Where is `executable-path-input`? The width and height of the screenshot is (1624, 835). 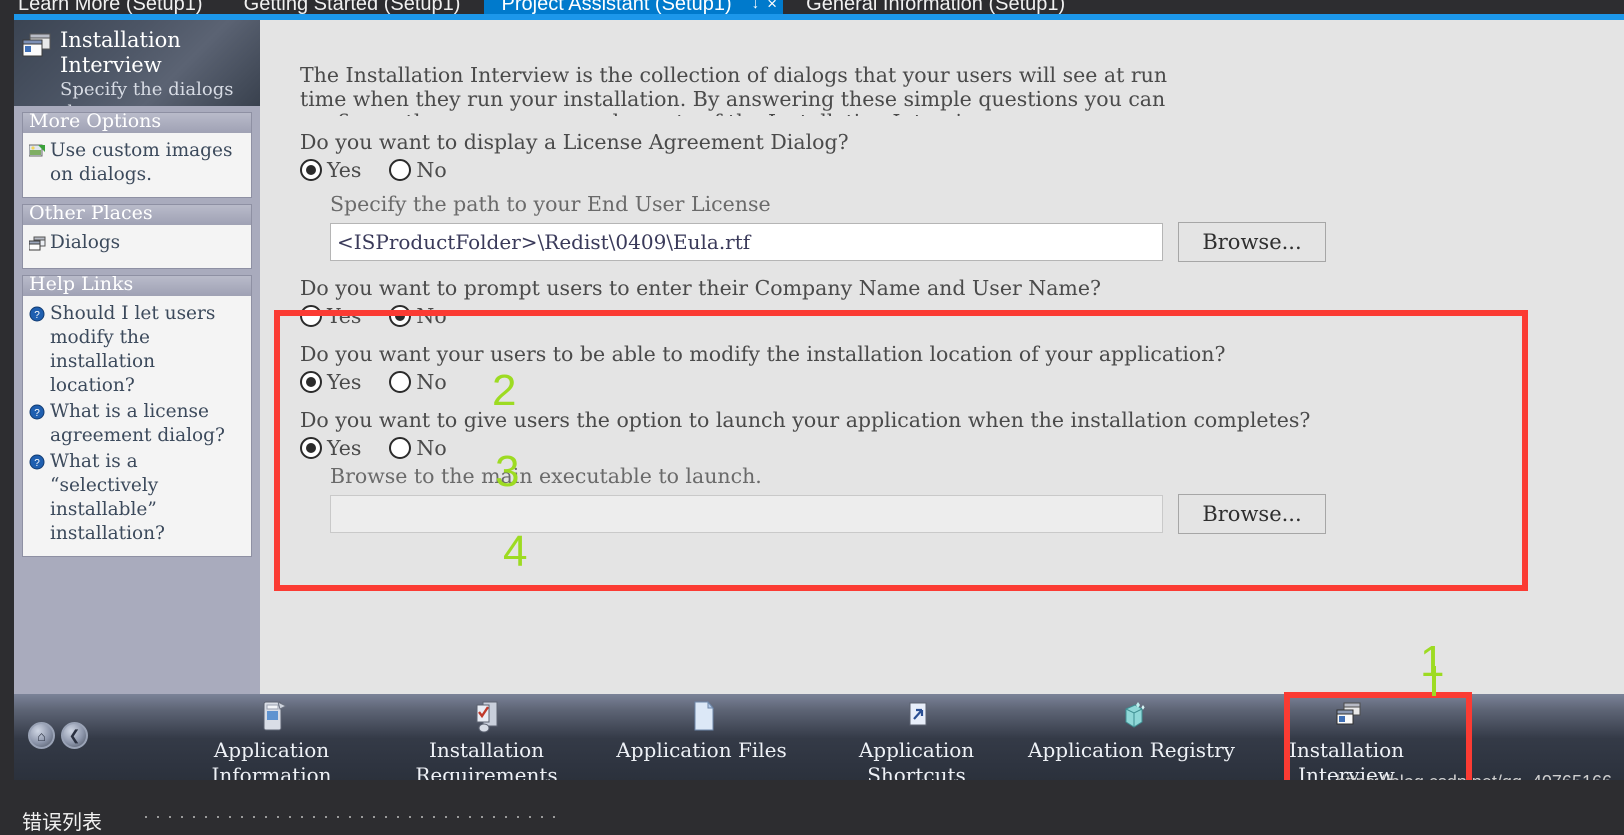
executable-path-input is located at coordinates (746, 514).